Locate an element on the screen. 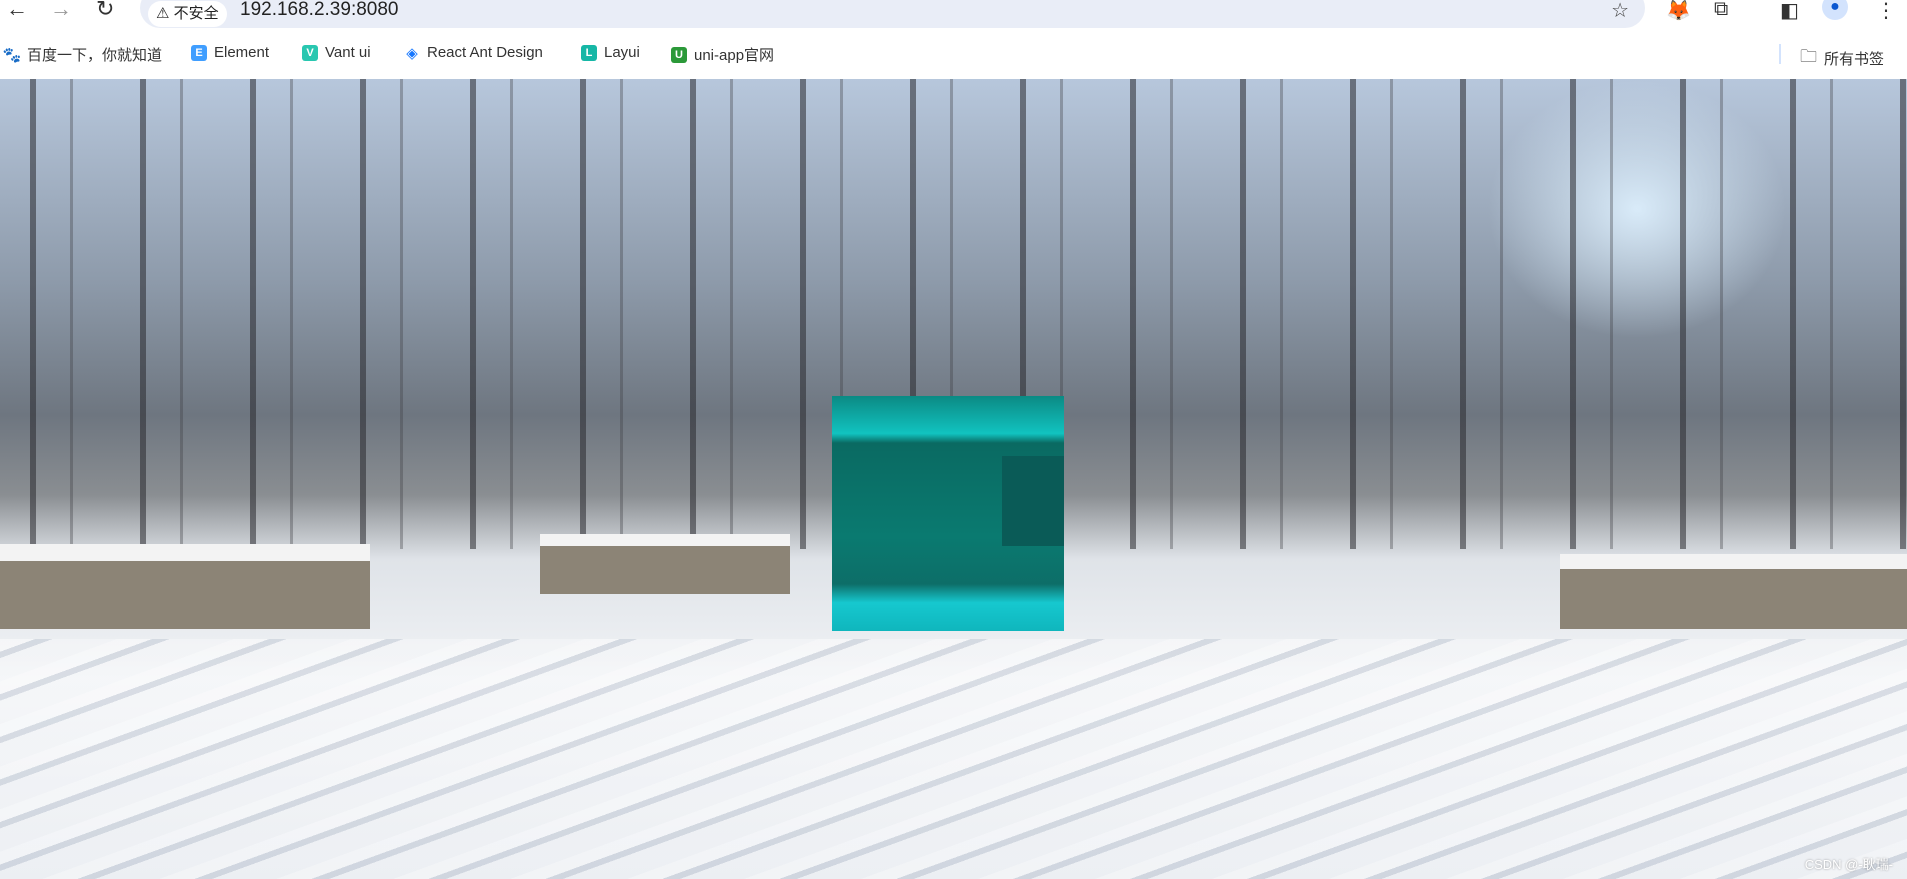 The image size is (1907, 879). ant-design-icon: ◈ is located at coordinates (412, 53).